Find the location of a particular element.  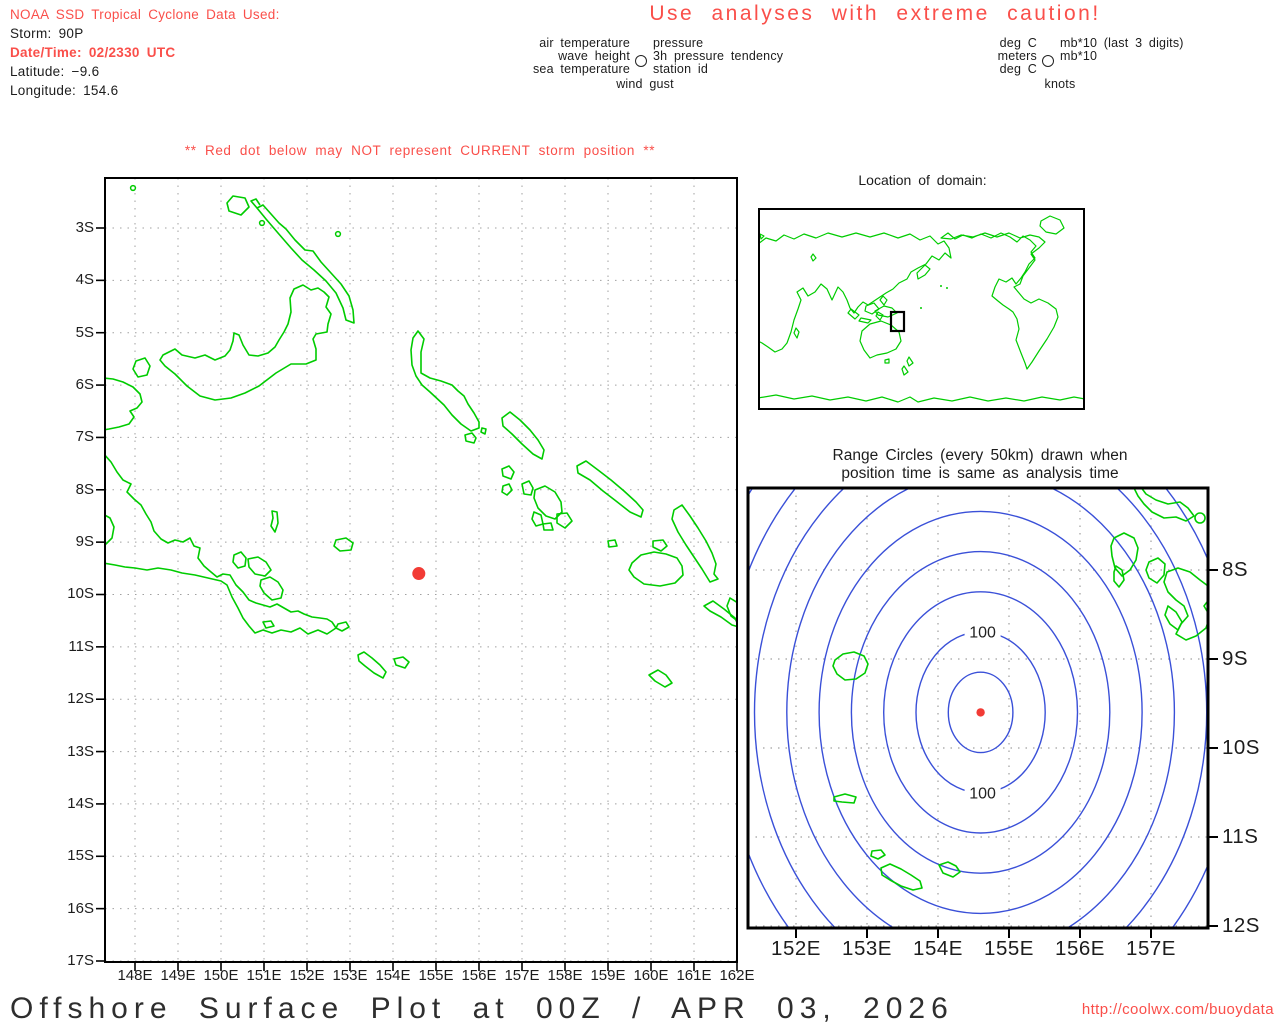

world-map-layers is located at coordinates (921, 309).